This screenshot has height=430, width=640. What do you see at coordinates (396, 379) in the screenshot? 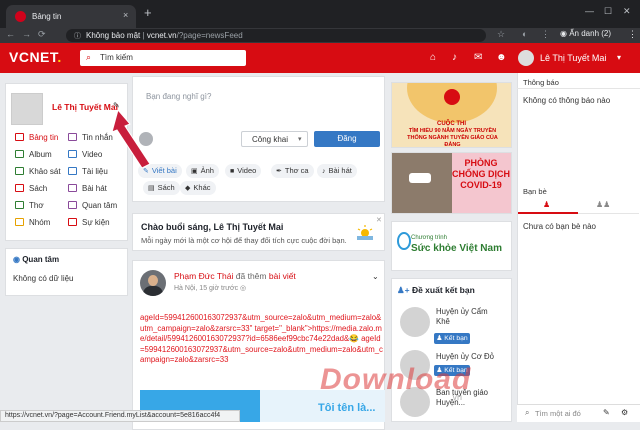
I see `watermark-logo: Download` at bounding box center [396, 379].